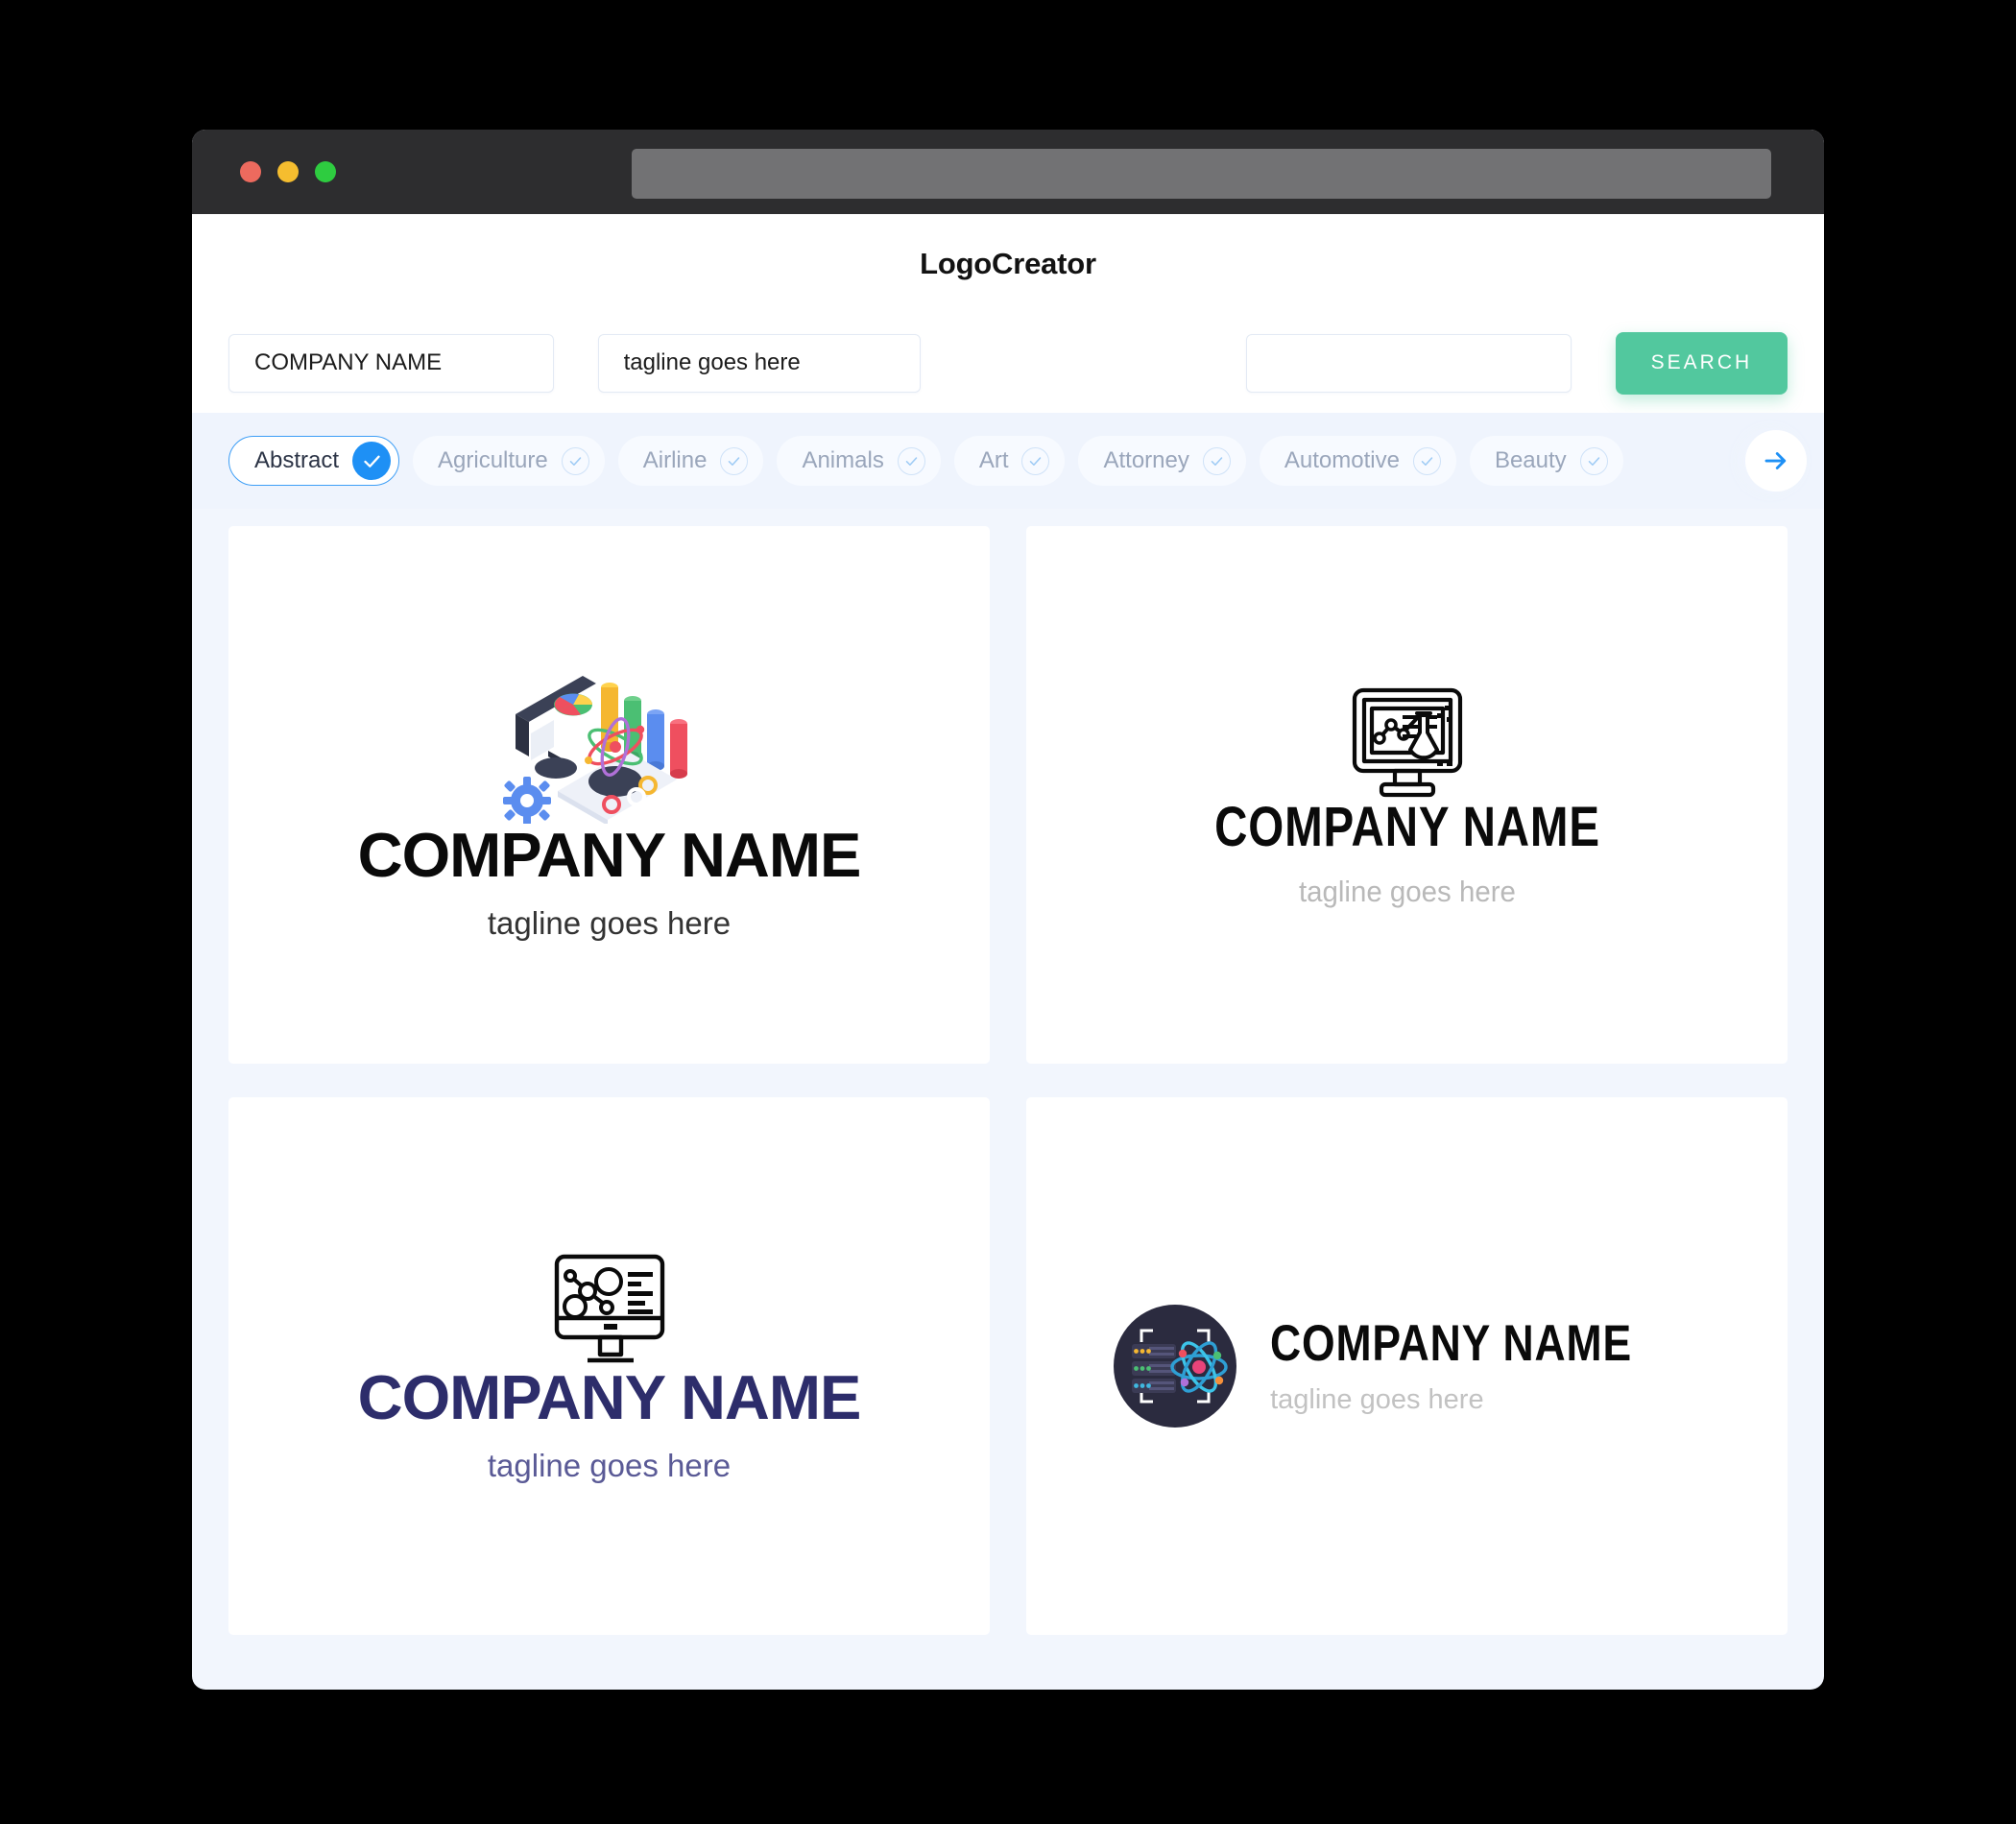 The width and height of the screenshot is (2016, 1824). Describe the element at coordinates (1409, 363) in the screenshot. I see `keyword-input` at that location.